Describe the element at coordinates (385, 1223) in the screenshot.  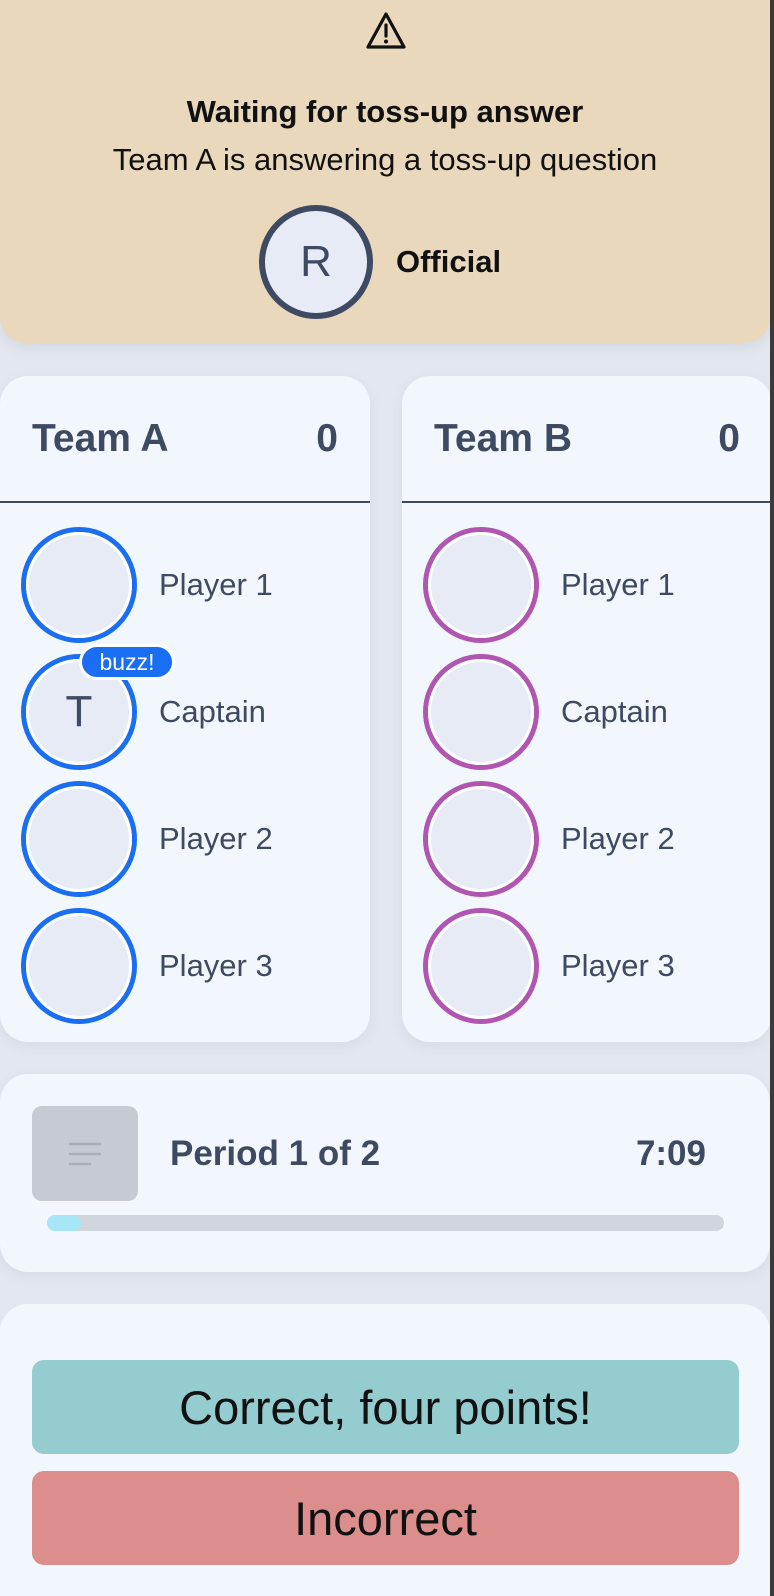
I see `period-progress-bar` at that location.